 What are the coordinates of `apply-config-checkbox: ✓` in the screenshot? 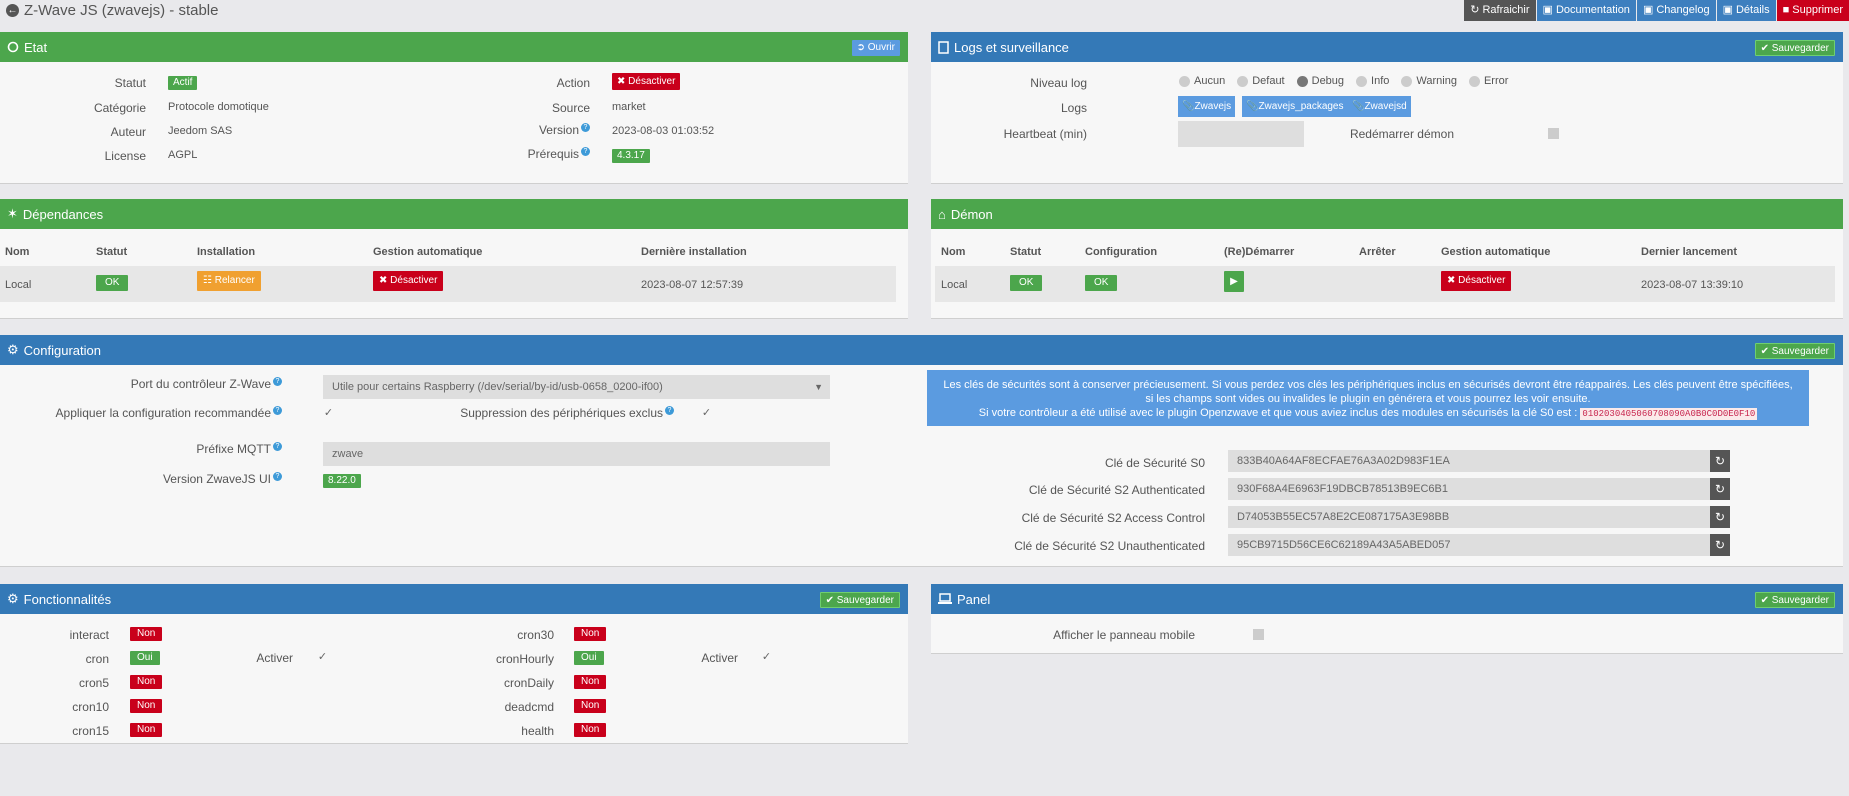 It's located at (328, 413).